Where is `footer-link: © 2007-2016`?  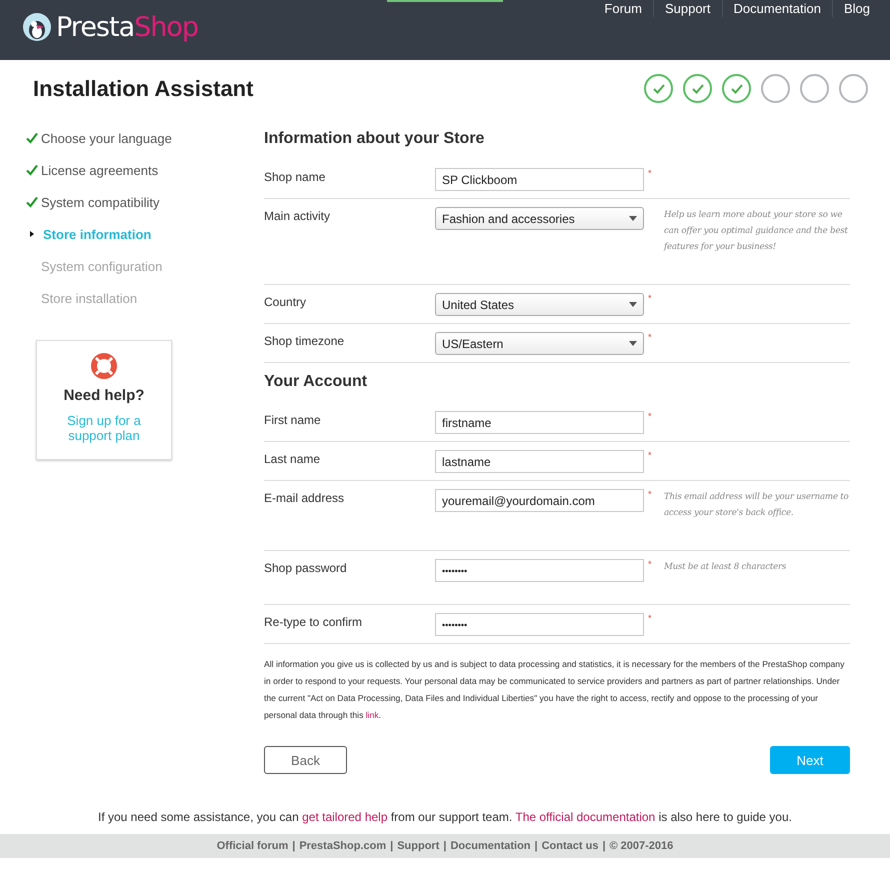 footer-link: © 2007-2016 is located at coordinates (642, 846).